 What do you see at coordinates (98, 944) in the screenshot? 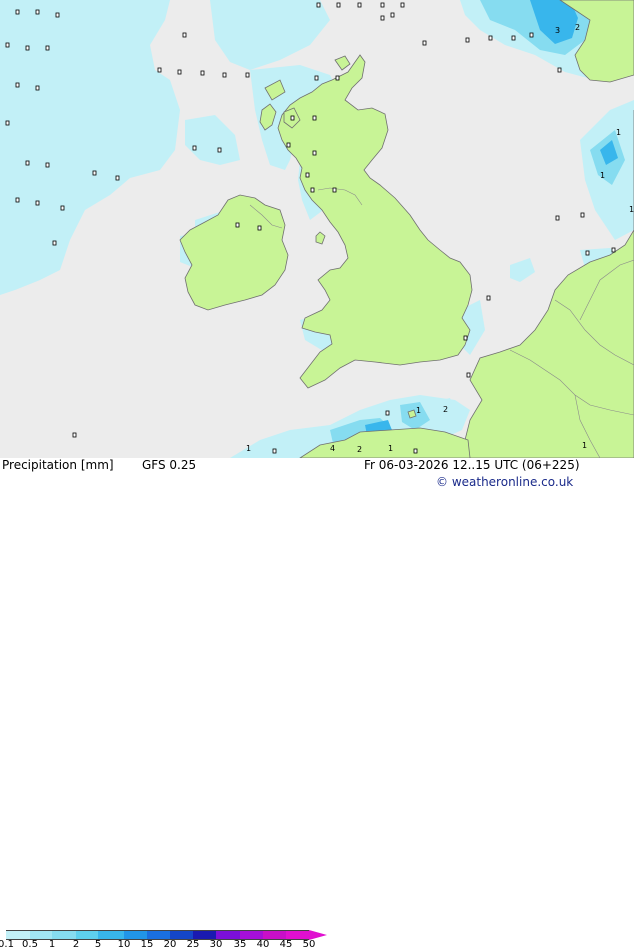
I see `colorbar-tick-label: 5` at bounding box center [98, 944].